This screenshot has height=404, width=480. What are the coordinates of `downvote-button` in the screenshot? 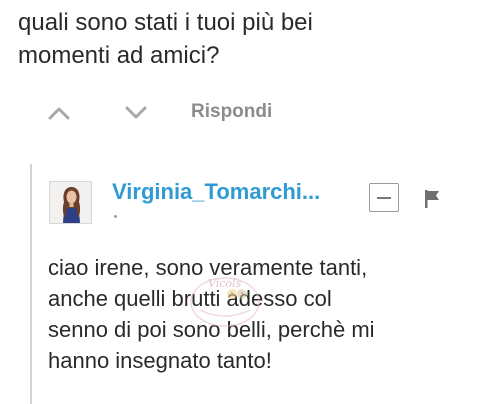 It's located at (136, 113).